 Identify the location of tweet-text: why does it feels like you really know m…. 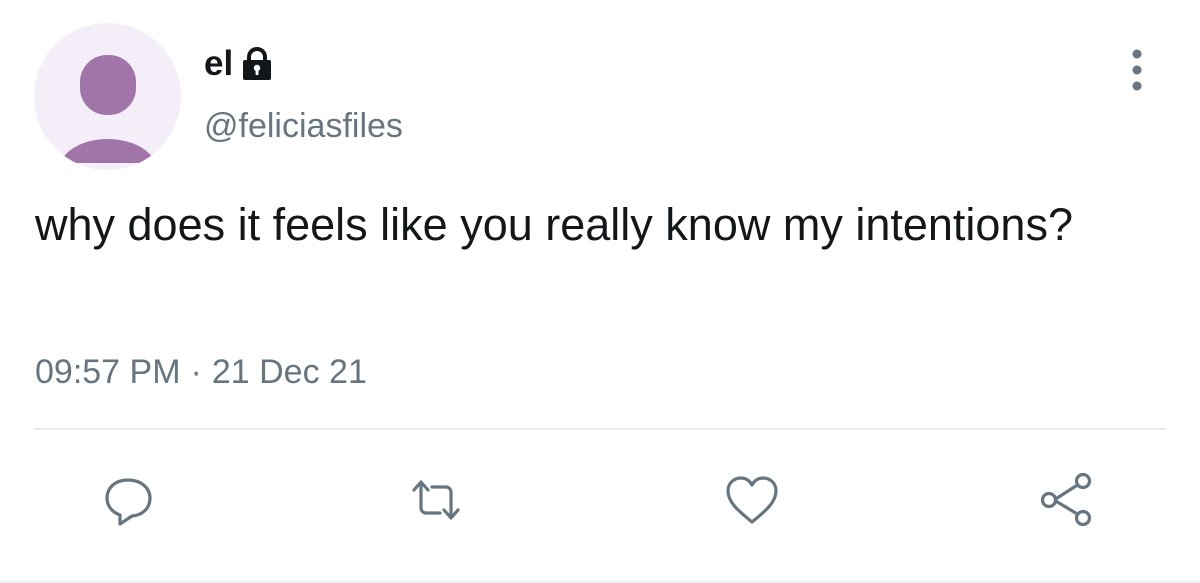
(554, 224).